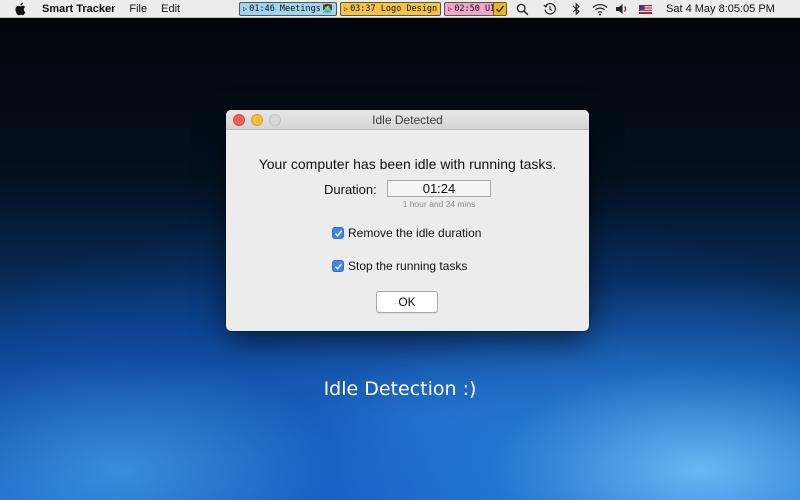 The height and width of the screenshot is (500, 800). What do you see at coordinates (522, 9) in the screenshot?
I see `search-icon` at bounding box center [522, 9].